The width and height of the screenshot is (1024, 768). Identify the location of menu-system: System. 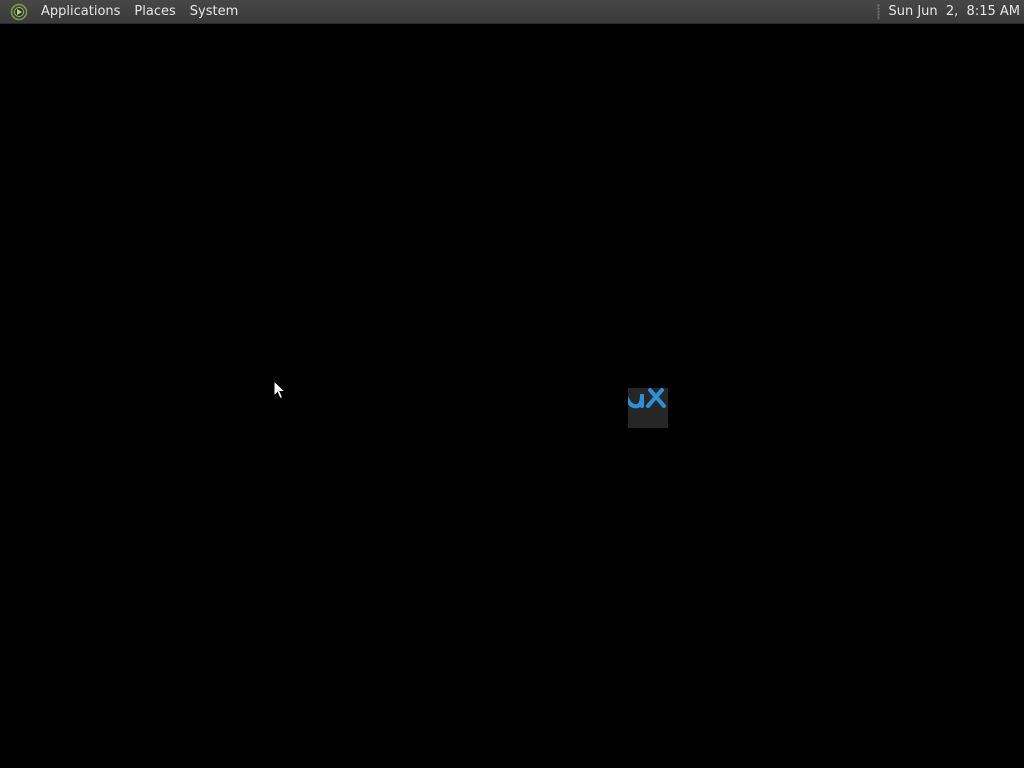
(214, 12).